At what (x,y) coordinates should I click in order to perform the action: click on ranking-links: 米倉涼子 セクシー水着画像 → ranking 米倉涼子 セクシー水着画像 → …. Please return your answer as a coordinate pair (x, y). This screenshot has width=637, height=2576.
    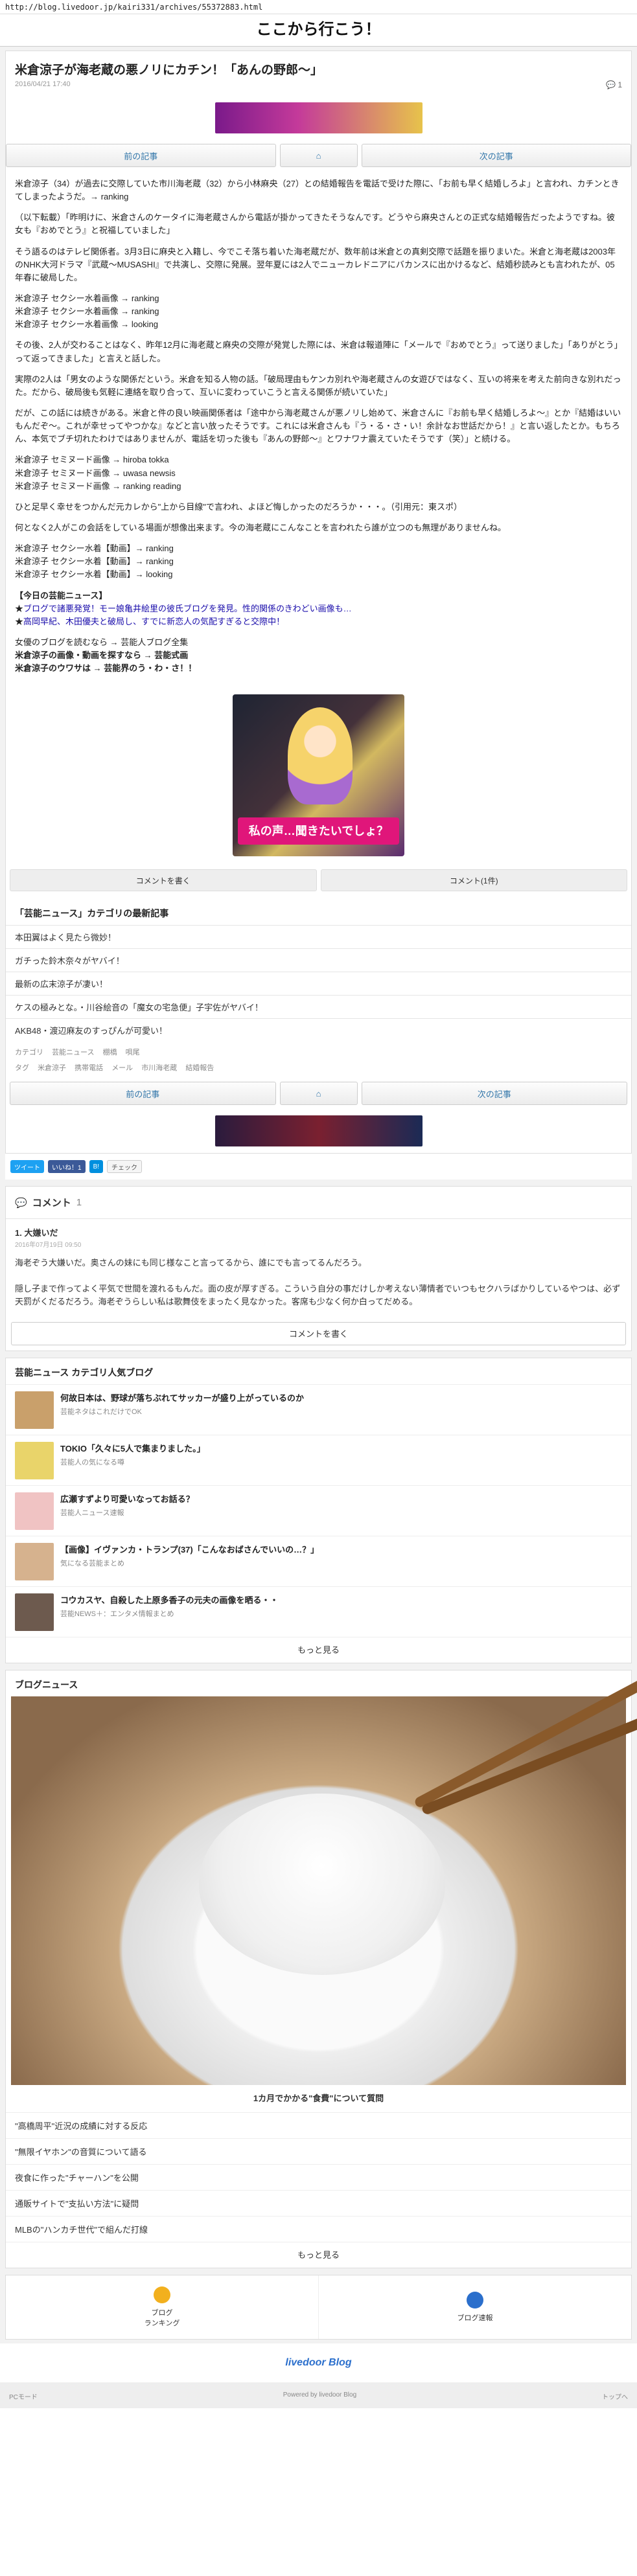
    Looking at the image, I should click on (318, 311).